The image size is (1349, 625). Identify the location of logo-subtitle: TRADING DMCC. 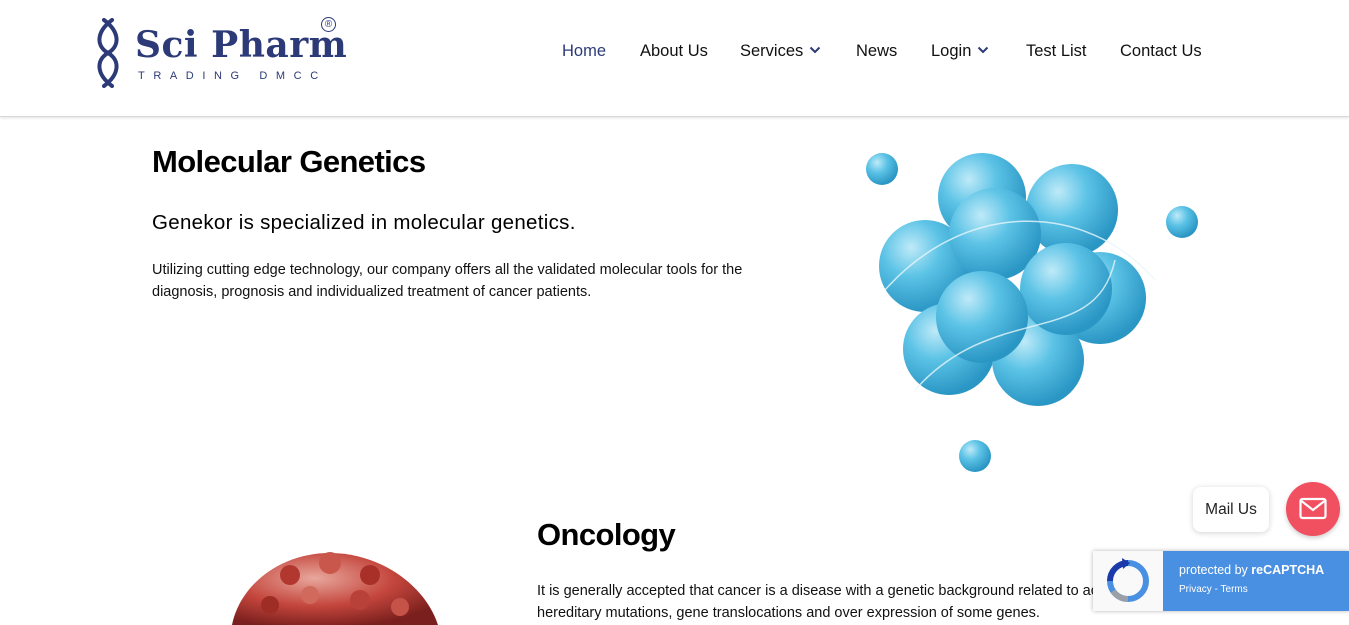
(232, 76).